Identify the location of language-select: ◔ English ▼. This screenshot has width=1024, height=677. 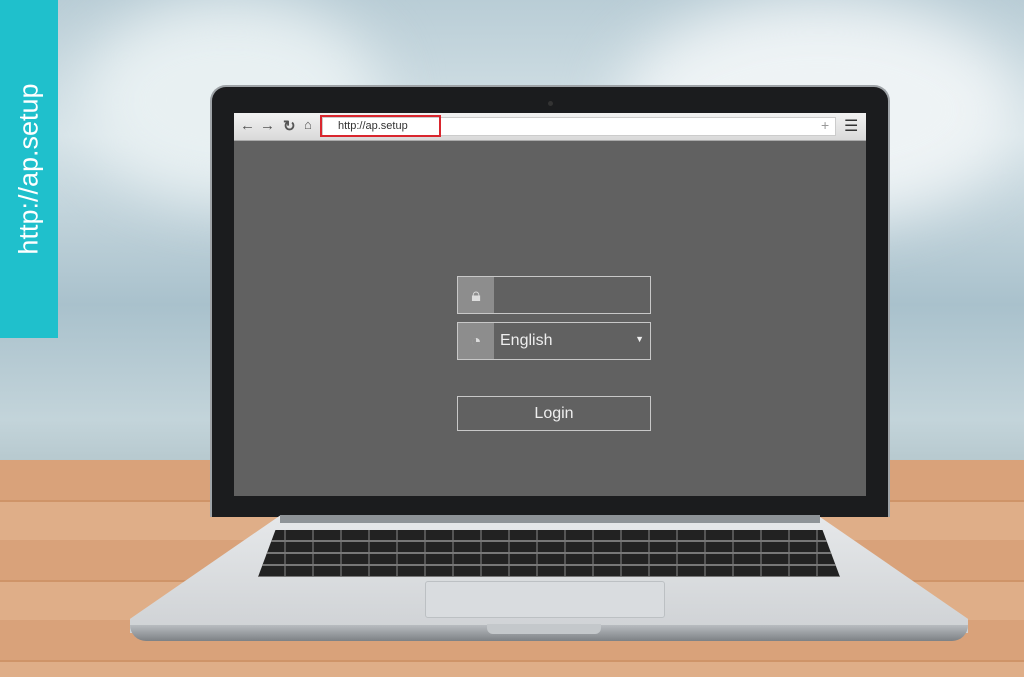
(554, 341).